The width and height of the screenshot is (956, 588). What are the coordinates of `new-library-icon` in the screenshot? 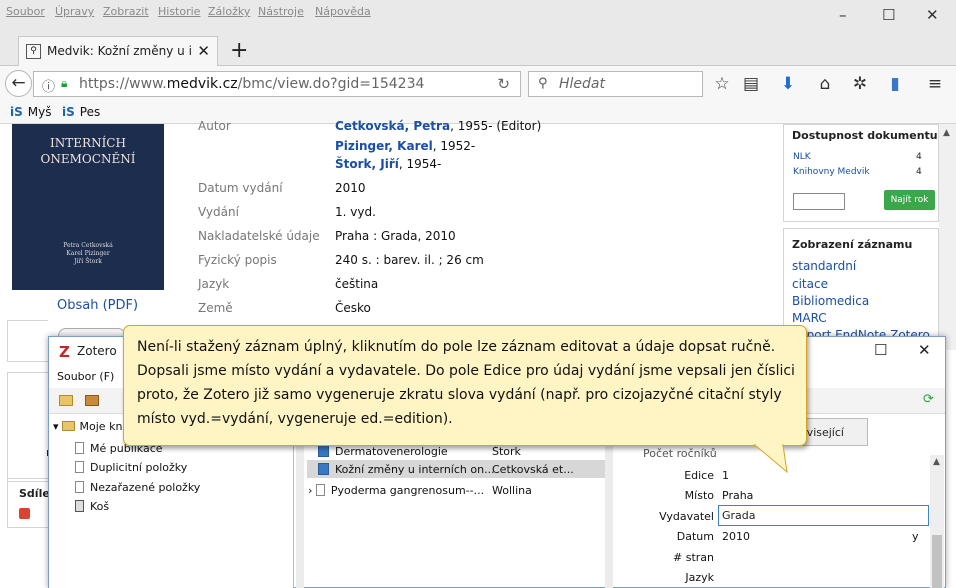 It's located at (92, 400).